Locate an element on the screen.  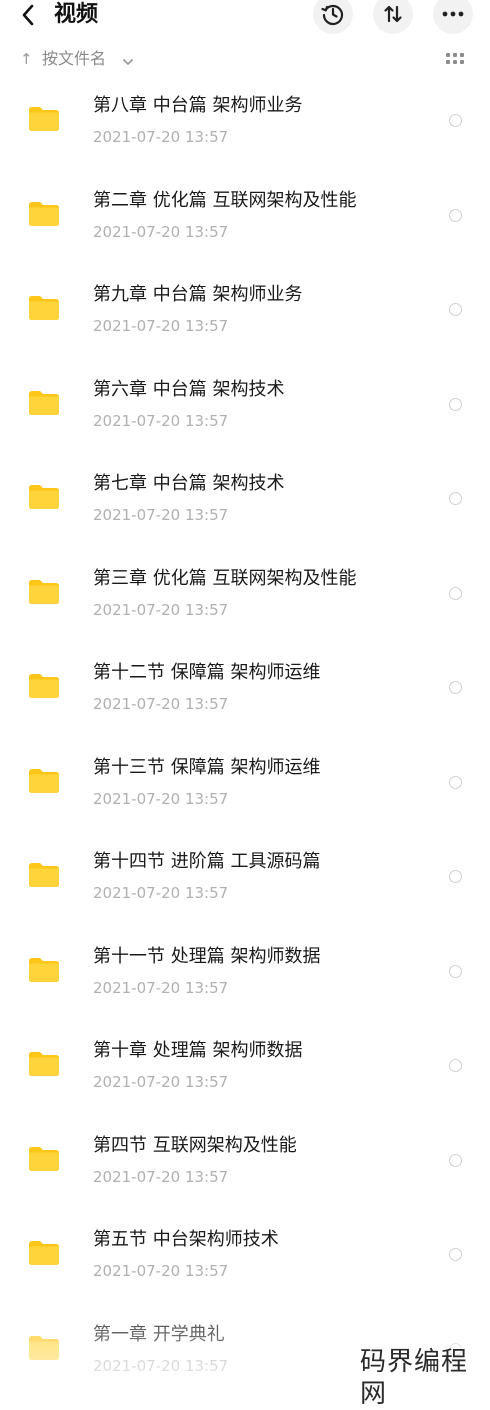
more-horizontal-icon is located at coordinates (453, 14).